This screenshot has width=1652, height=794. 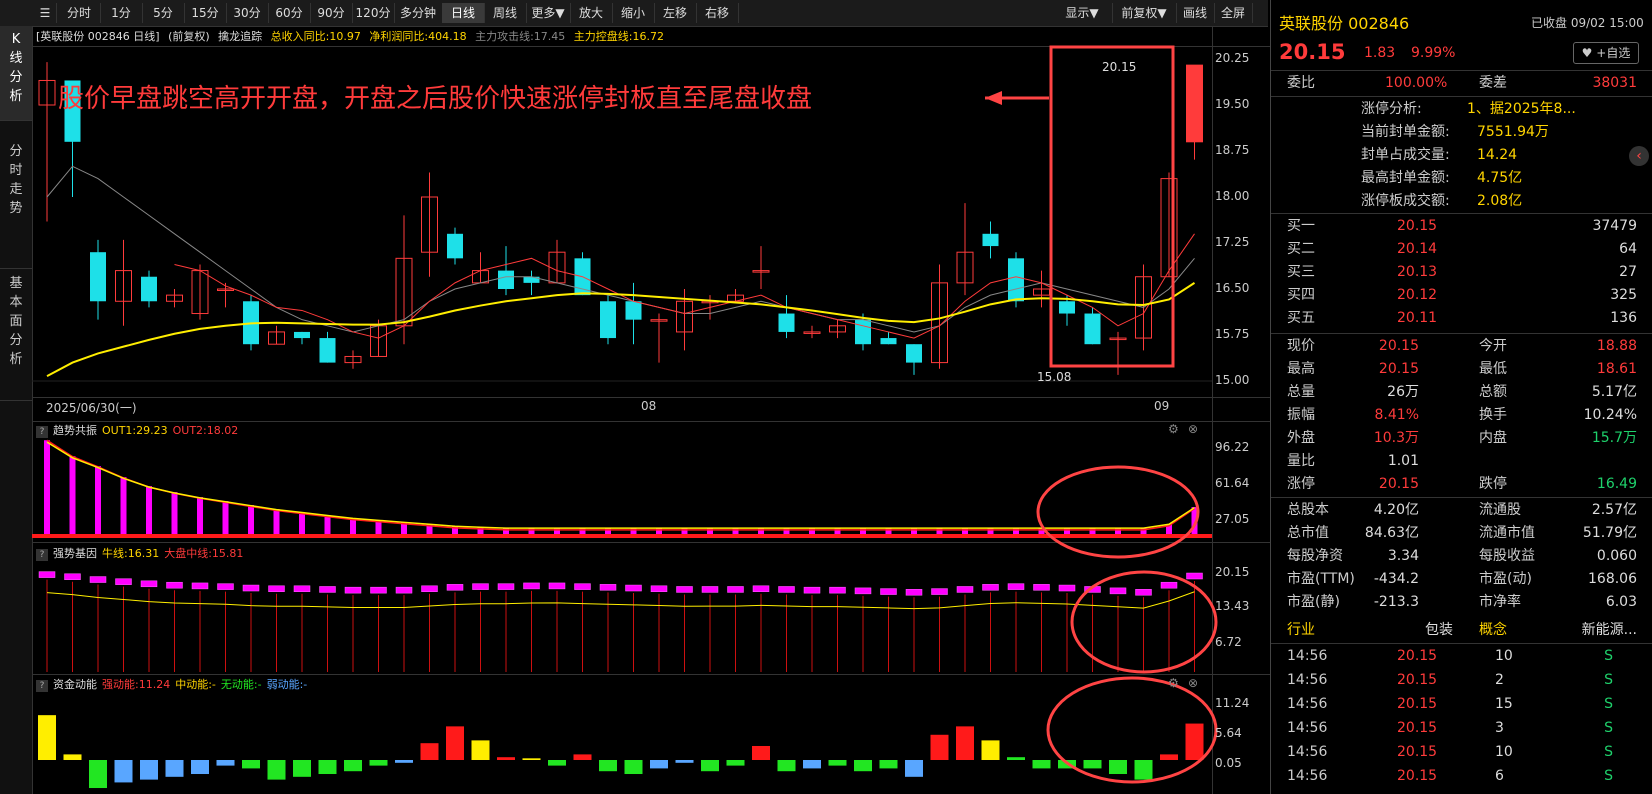 What do you see at coordinates (1461, 602) in the screenshot?
I see `fund-row: 市盈(静) -213.3 市净率 6.03` at bounding box center [1461, 602].